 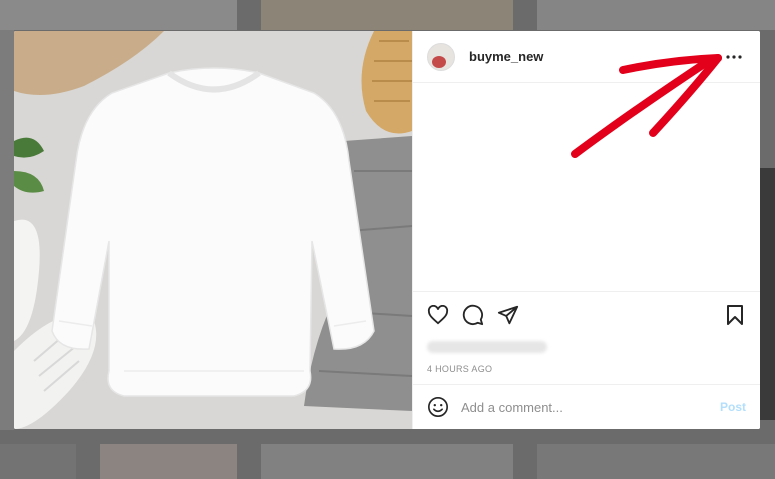 I want to click on avatar, so click(x=441, y=56).